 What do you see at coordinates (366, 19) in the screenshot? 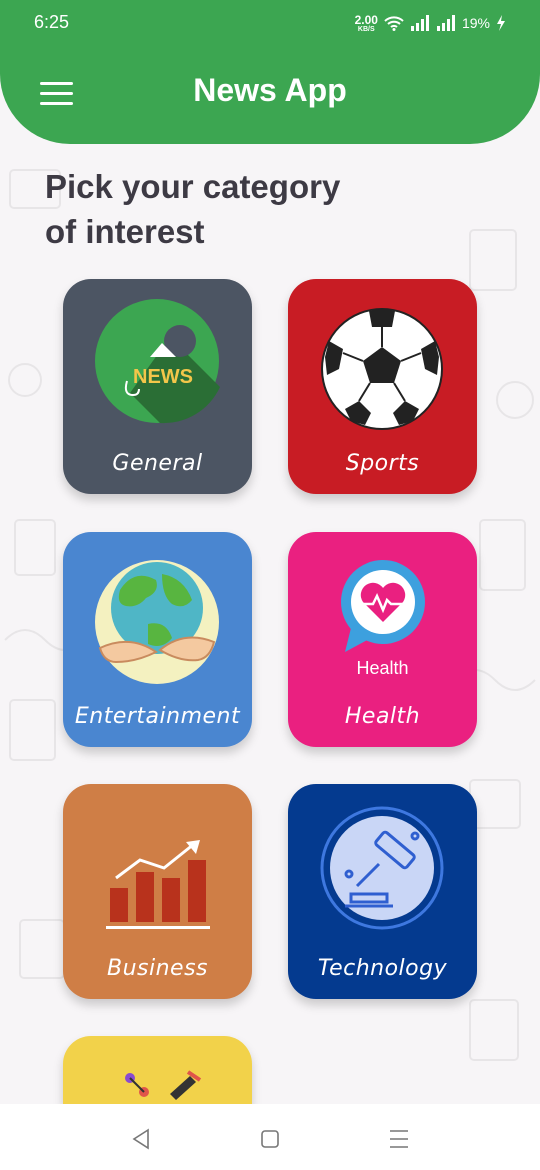
I see `network-speed-value: 2.00` at bounding box center [366, 19].